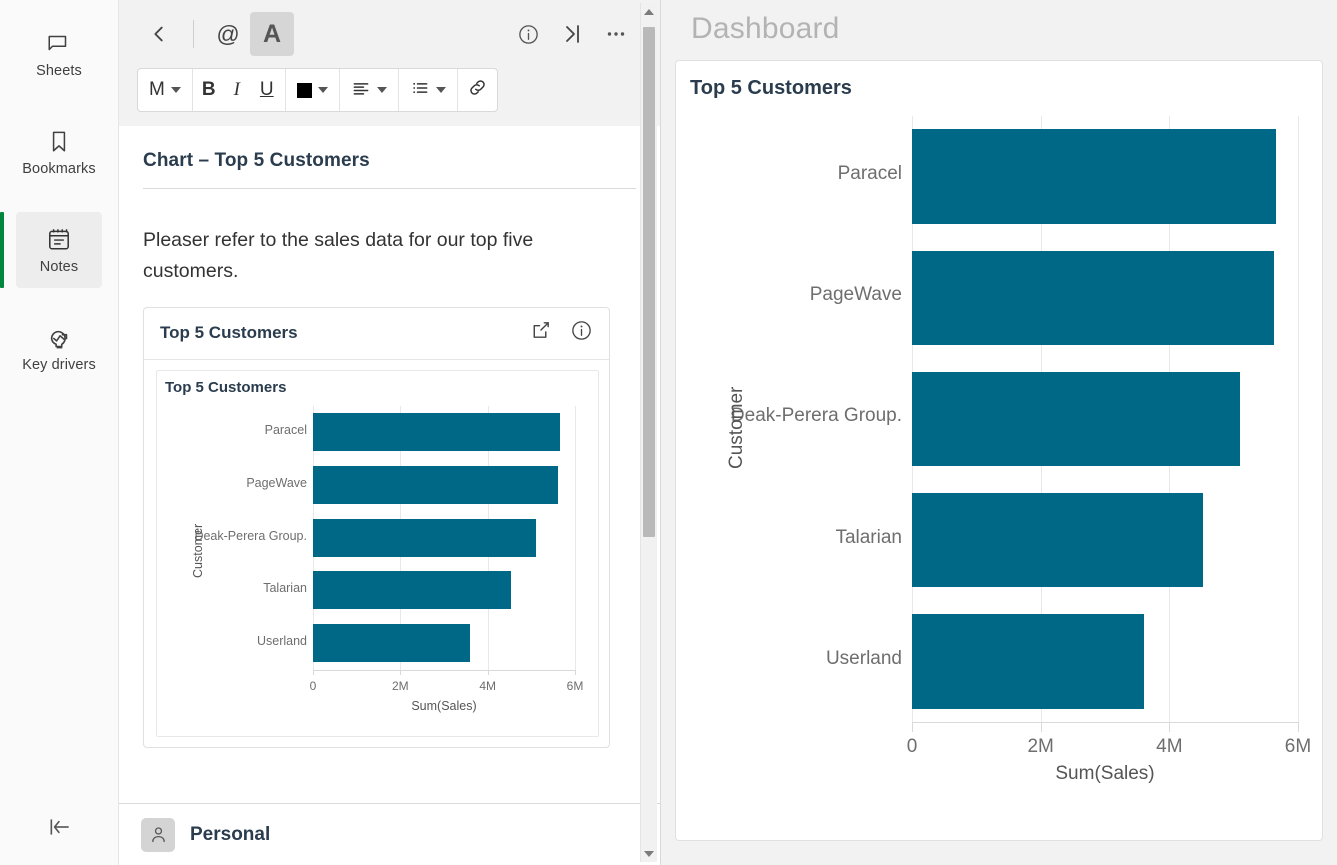 Image resolution: width=1337 pixels, height=865 pixels. I want to click on sidebar-item-key-drivers: Key drivers, so click(59, 348).